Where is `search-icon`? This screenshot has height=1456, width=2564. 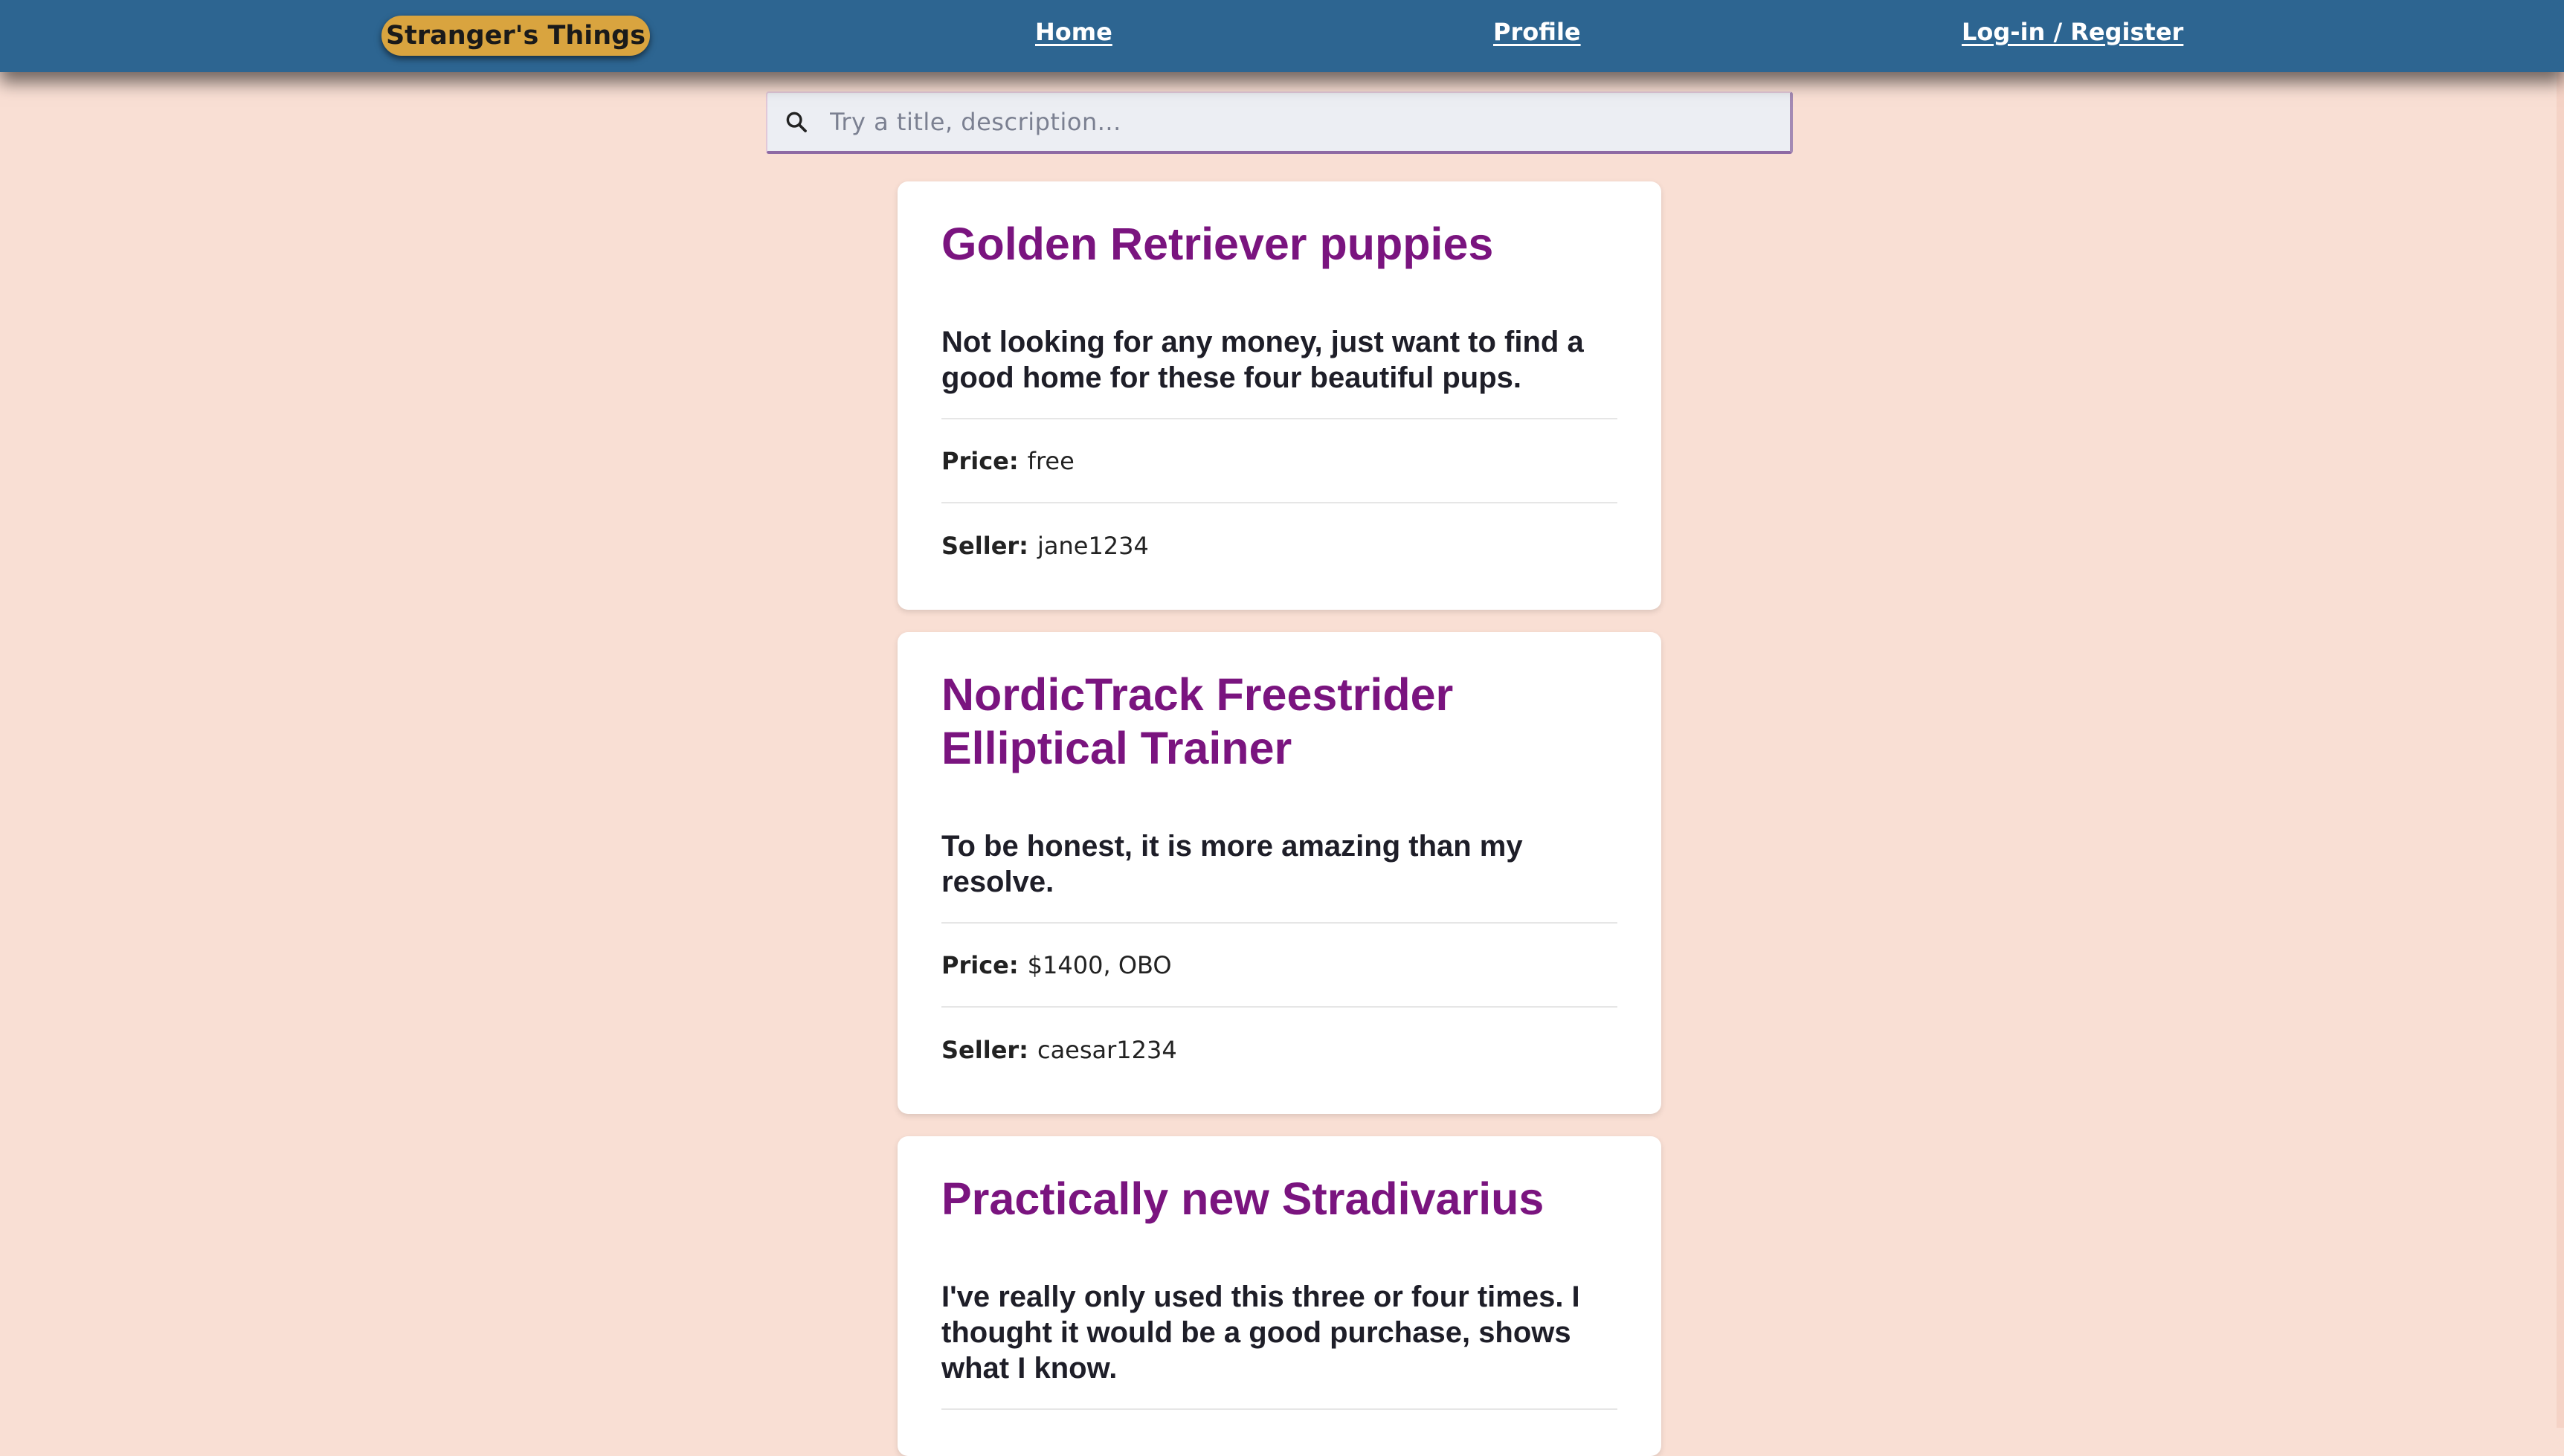
search-icon is located at coordinates (796, 122).